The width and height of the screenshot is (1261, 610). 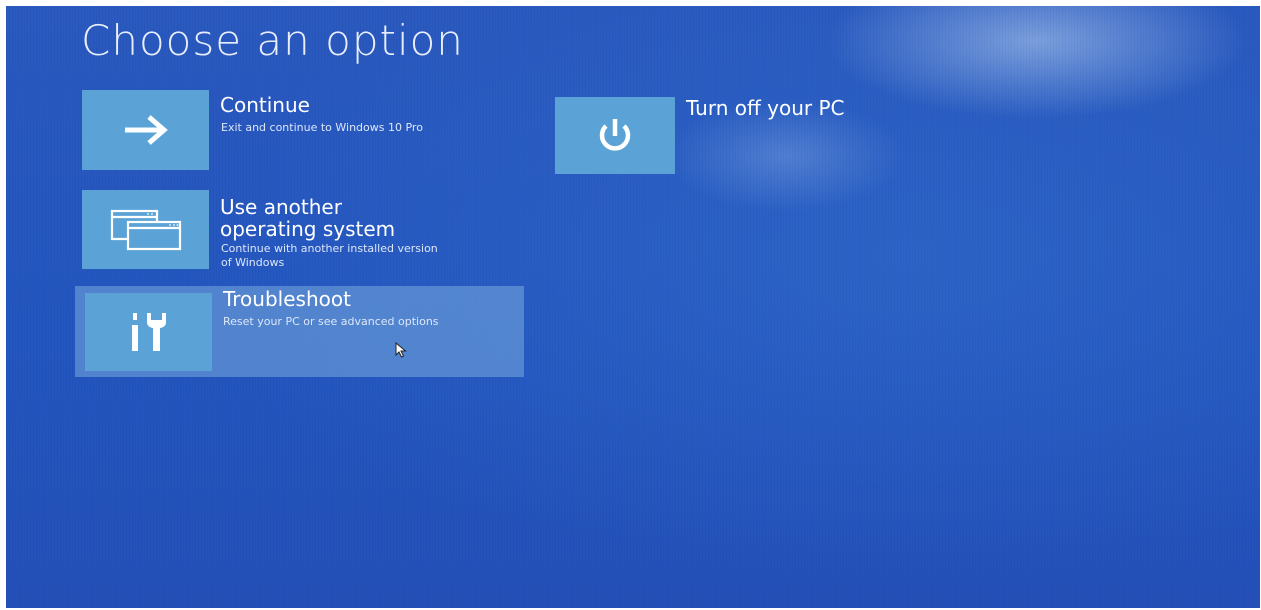 What do you see at coordinates (322, 127) in the screenshot?
I see `continue-description: Exit and continue to Windows 10 Pro` at bounding box center [322, 127].